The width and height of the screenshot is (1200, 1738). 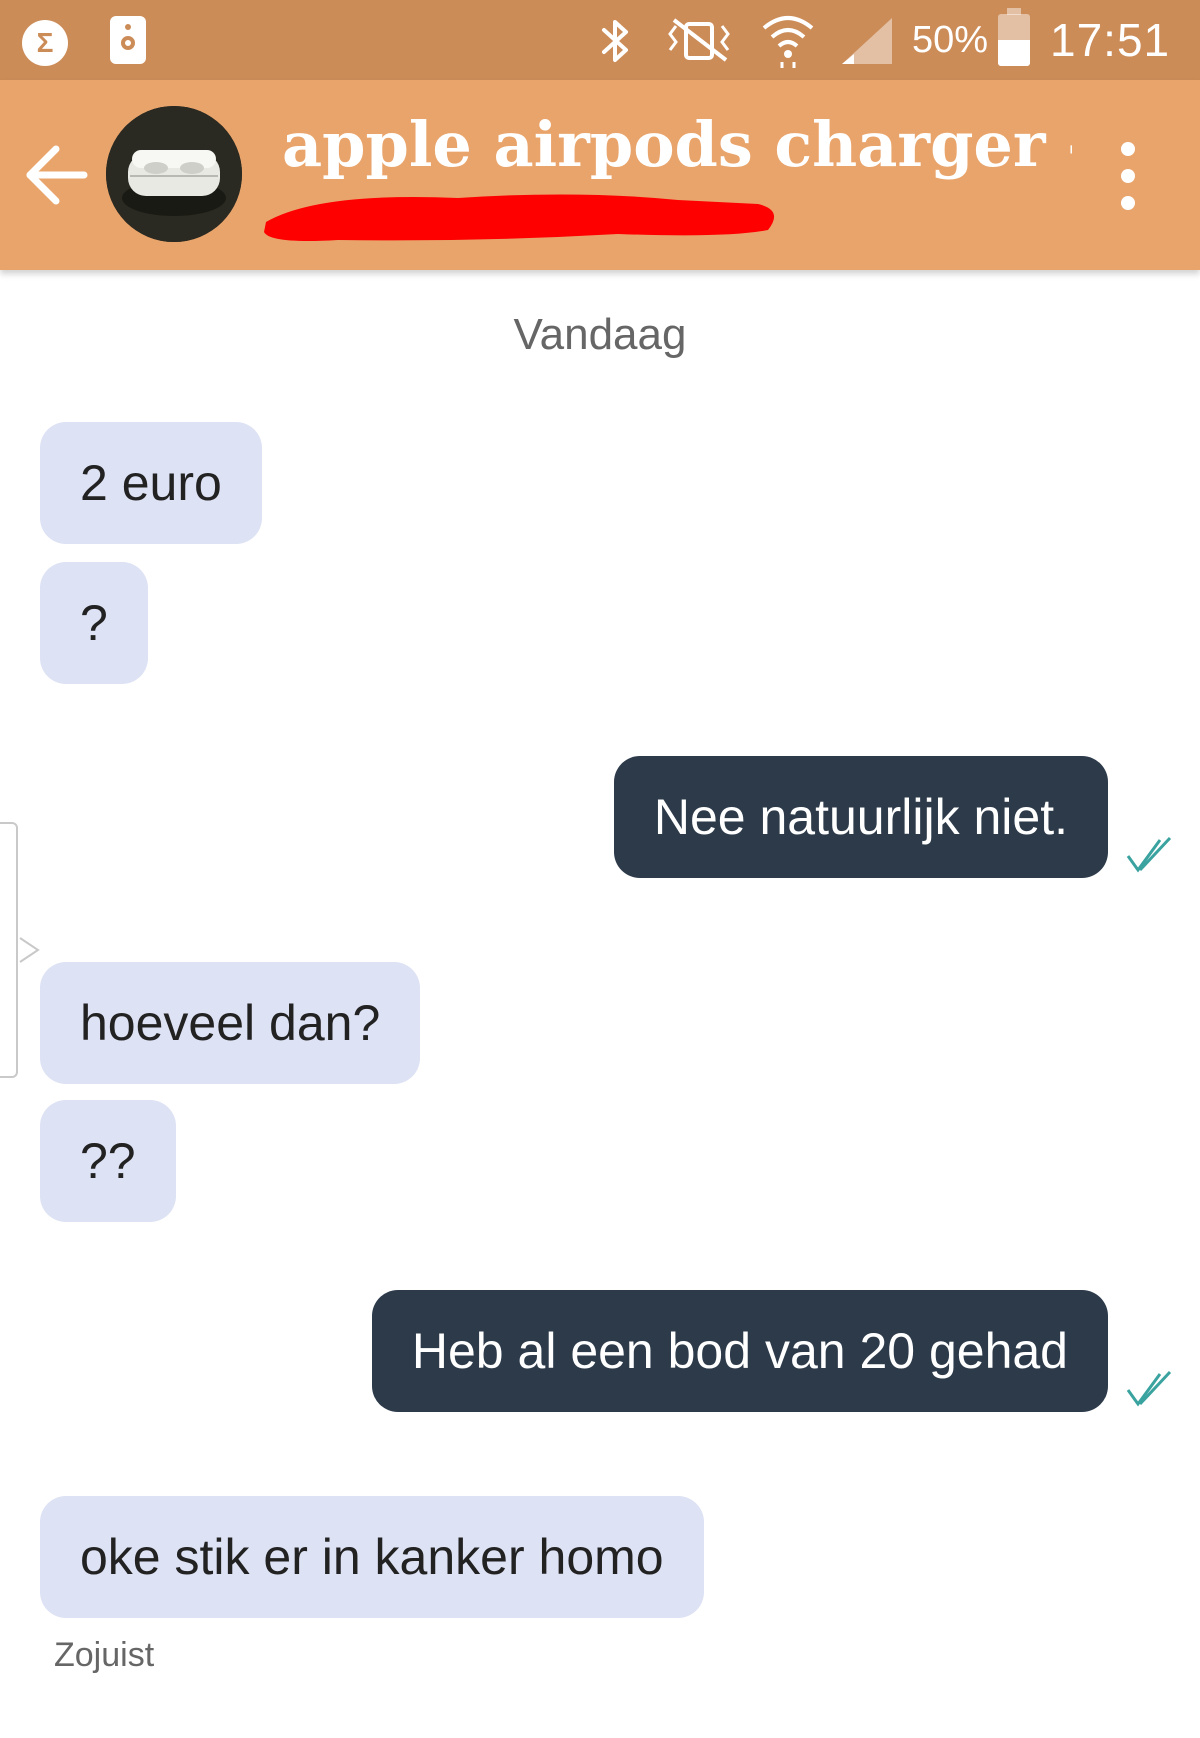 What do you see at coordinates (600, 334) in the screenshot?
I see `date-separator: Vandaag` at bounding box center [600, 334].